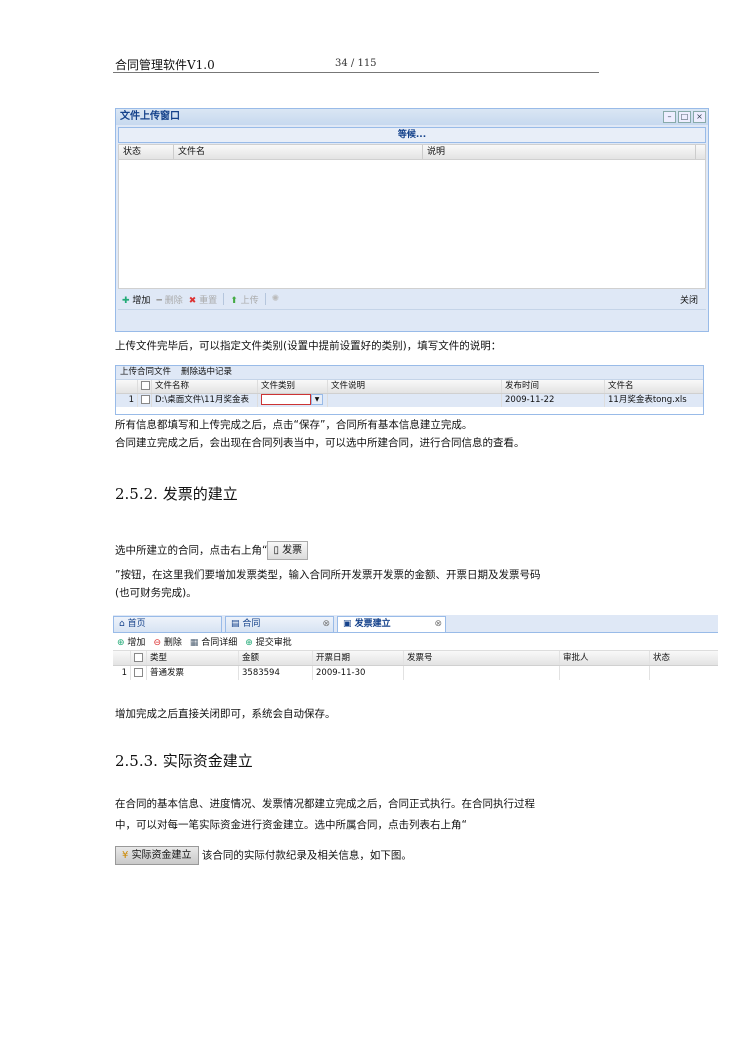  What do you see at coordinates (653, 386) in the screenshot?
I see `column-file: 文件名` at bounding box center [653, 386].